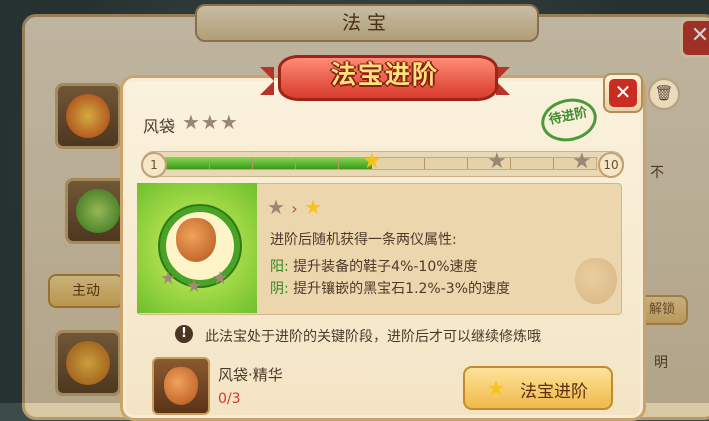 This screenshot has height=421, width=709. What do you see at coordinates (664, 94) in the screenshot?
I see `trash-icon: 🗑` at bounding box center [664, 94].